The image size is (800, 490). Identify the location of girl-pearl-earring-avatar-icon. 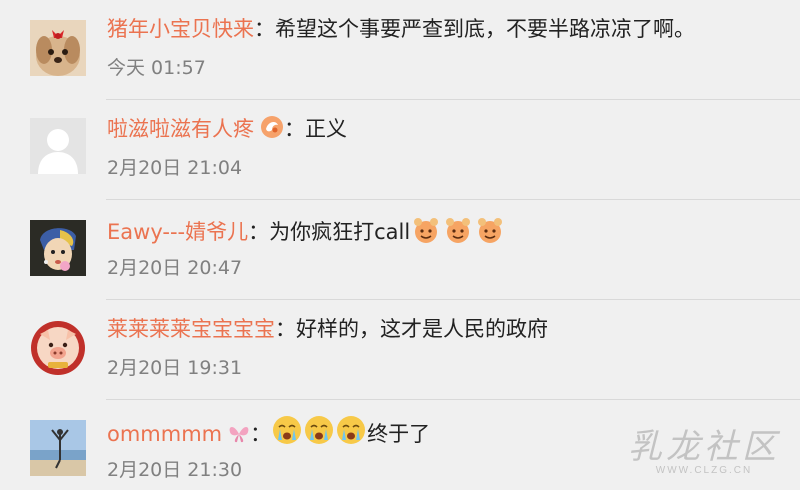
(58, 248).